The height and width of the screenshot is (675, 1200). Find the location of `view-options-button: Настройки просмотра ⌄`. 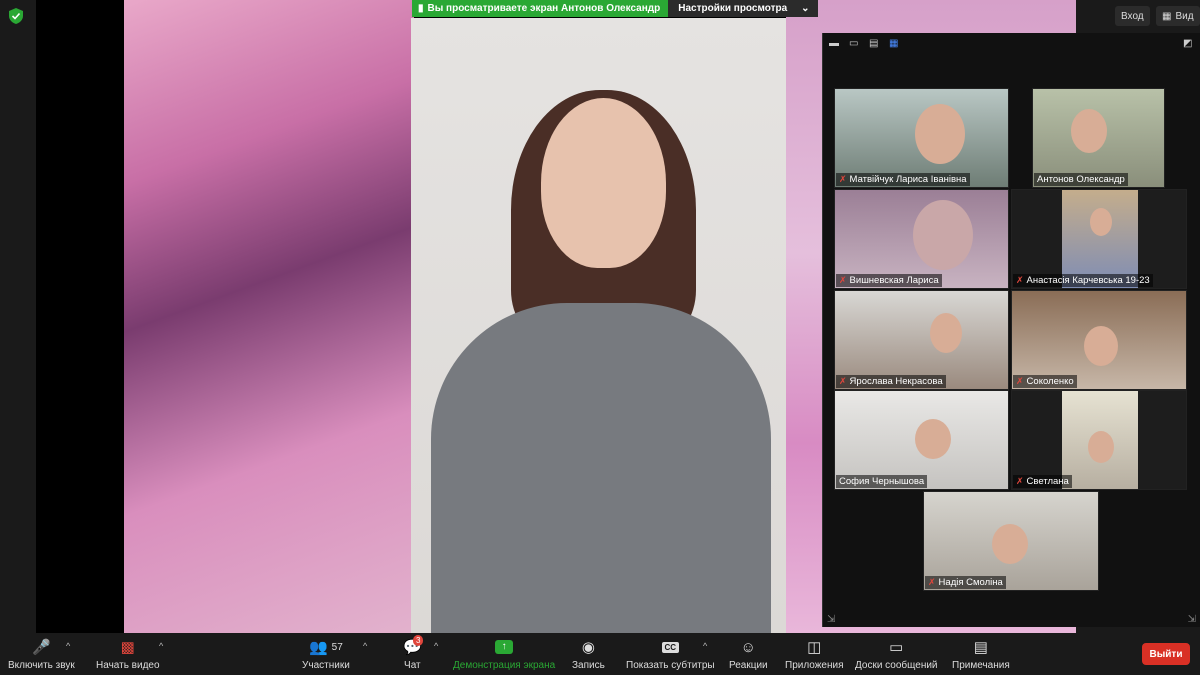

view-options-button: Настройки просмотра ⌄ is located at coordinates (743, 8).